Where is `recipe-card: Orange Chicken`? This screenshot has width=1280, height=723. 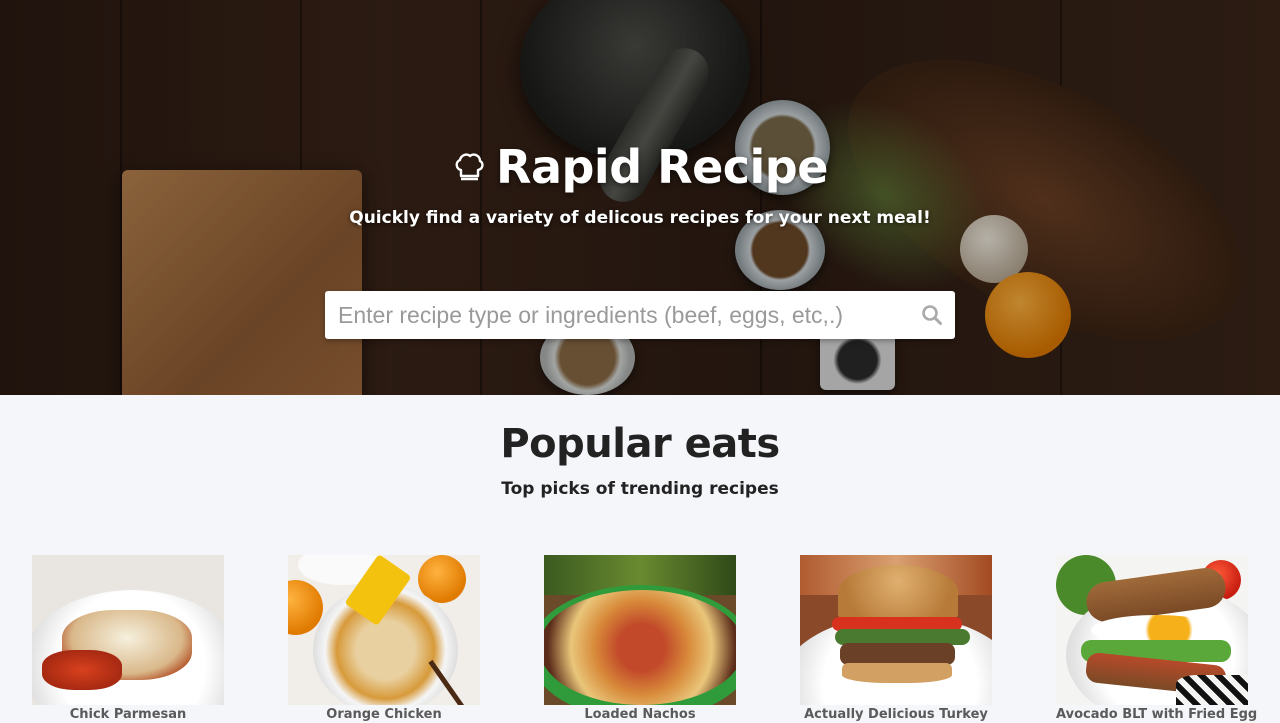
recipe-card: Orange Chicken is located at coordinates (384, 638).